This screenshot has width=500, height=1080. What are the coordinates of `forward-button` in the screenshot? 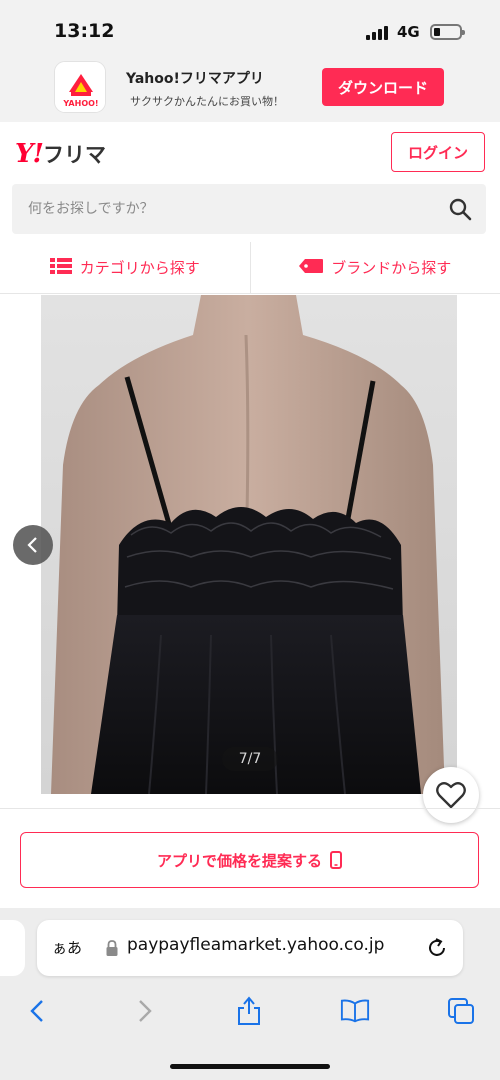 It's located at (145, 1011).